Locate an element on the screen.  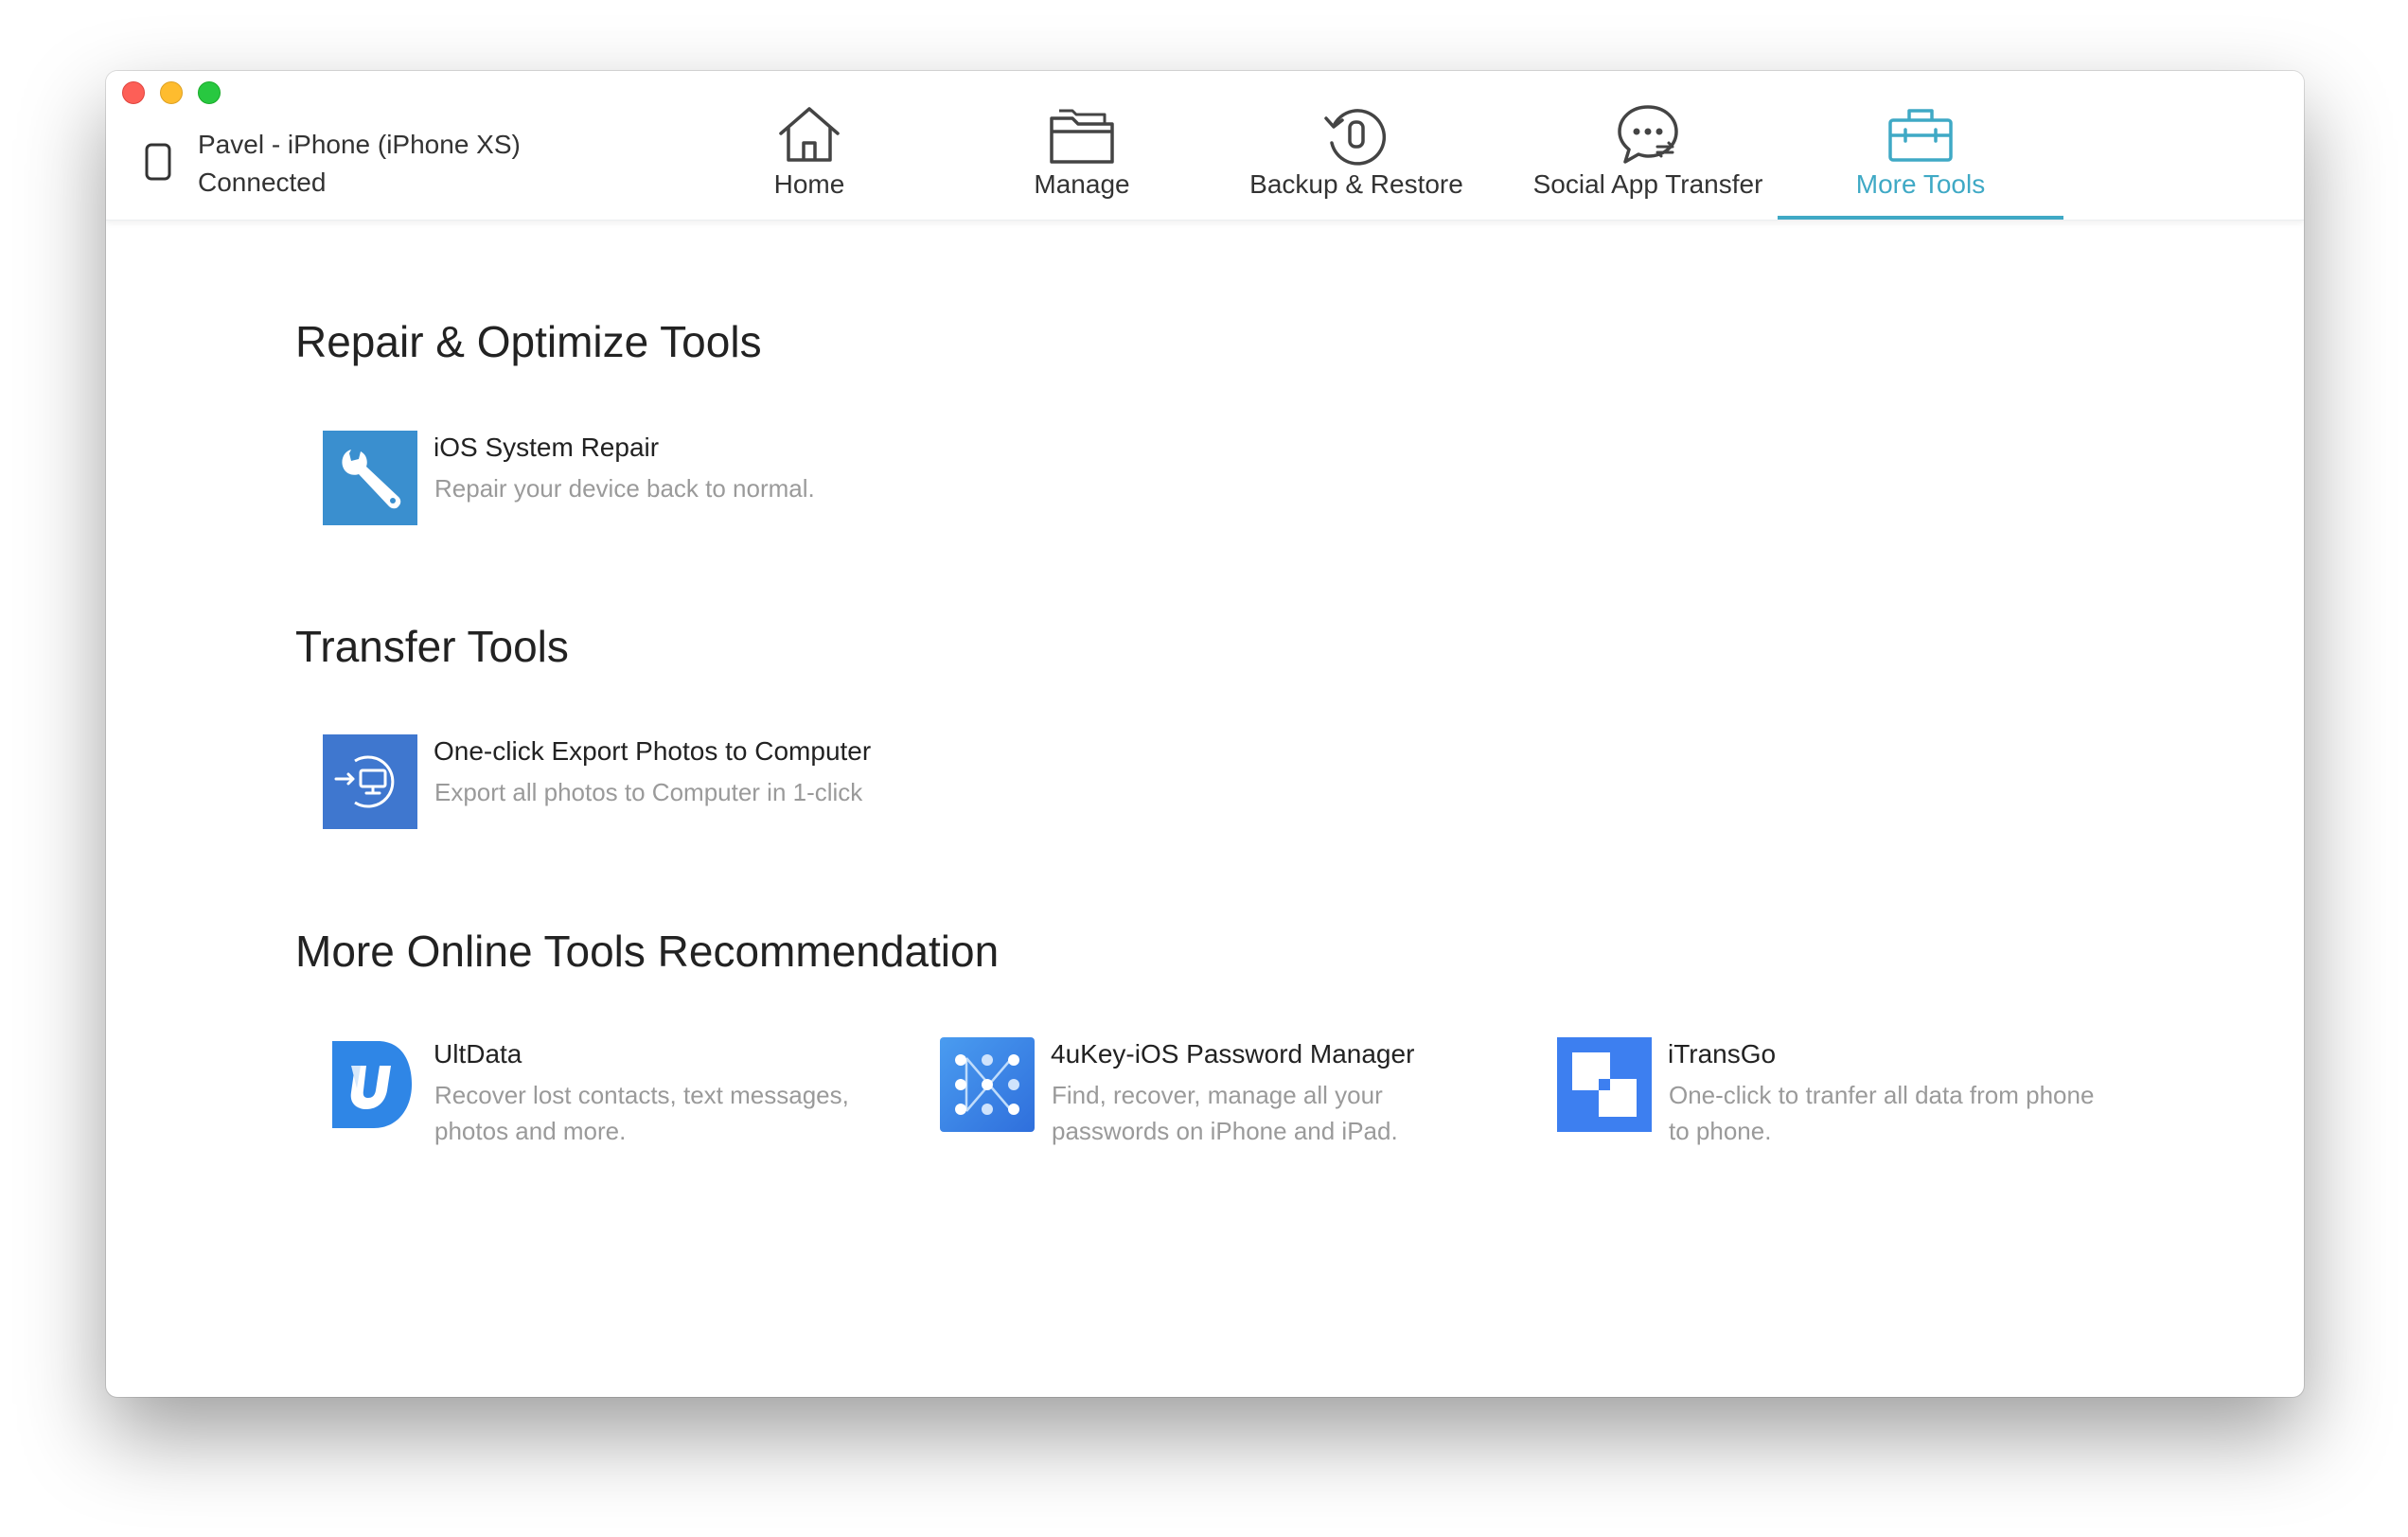
tool-name: iOS System Repair is located at coordinates (547, 447).